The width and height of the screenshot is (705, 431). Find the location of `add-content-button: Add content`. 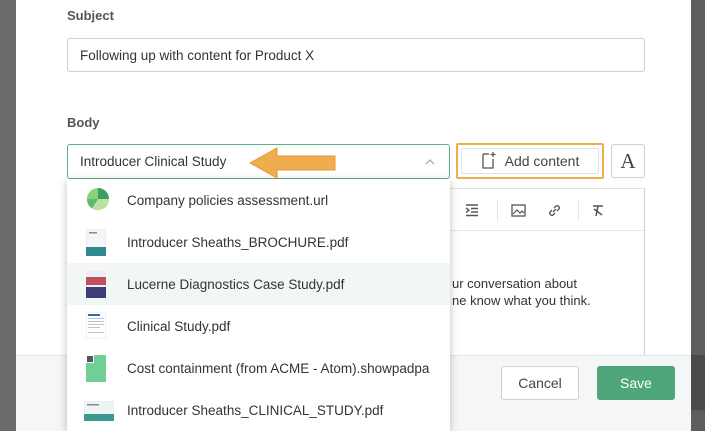

add-content-button: Add content is located at coordinates (530, 161).